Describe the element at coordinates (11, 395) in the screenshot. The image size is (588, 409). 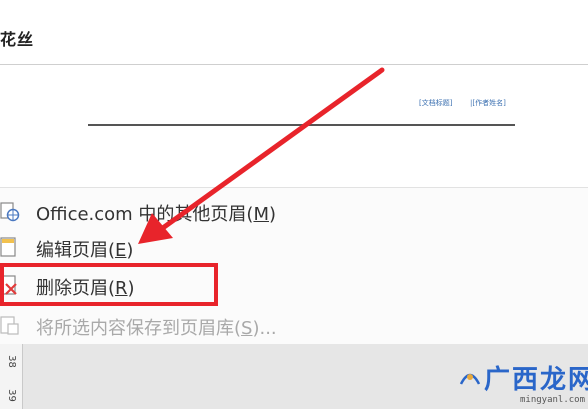
I see `ruler-number: 39` at that location.